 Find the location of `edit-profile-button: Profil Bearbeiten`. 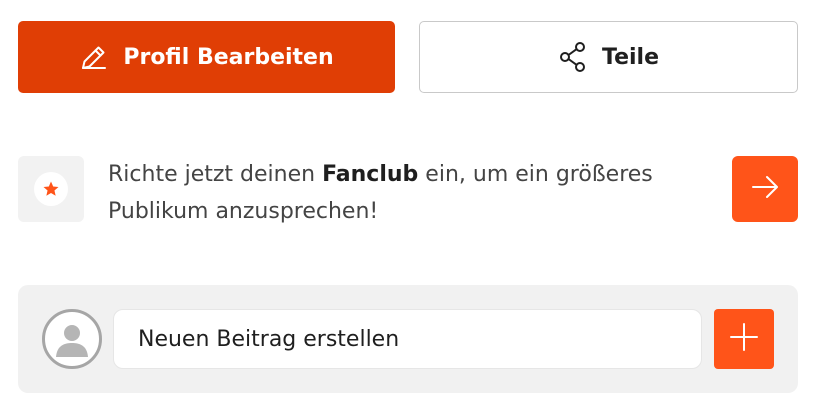

edit-profile-button: Profil Bearbeiten is located at coordinates (206, 57).